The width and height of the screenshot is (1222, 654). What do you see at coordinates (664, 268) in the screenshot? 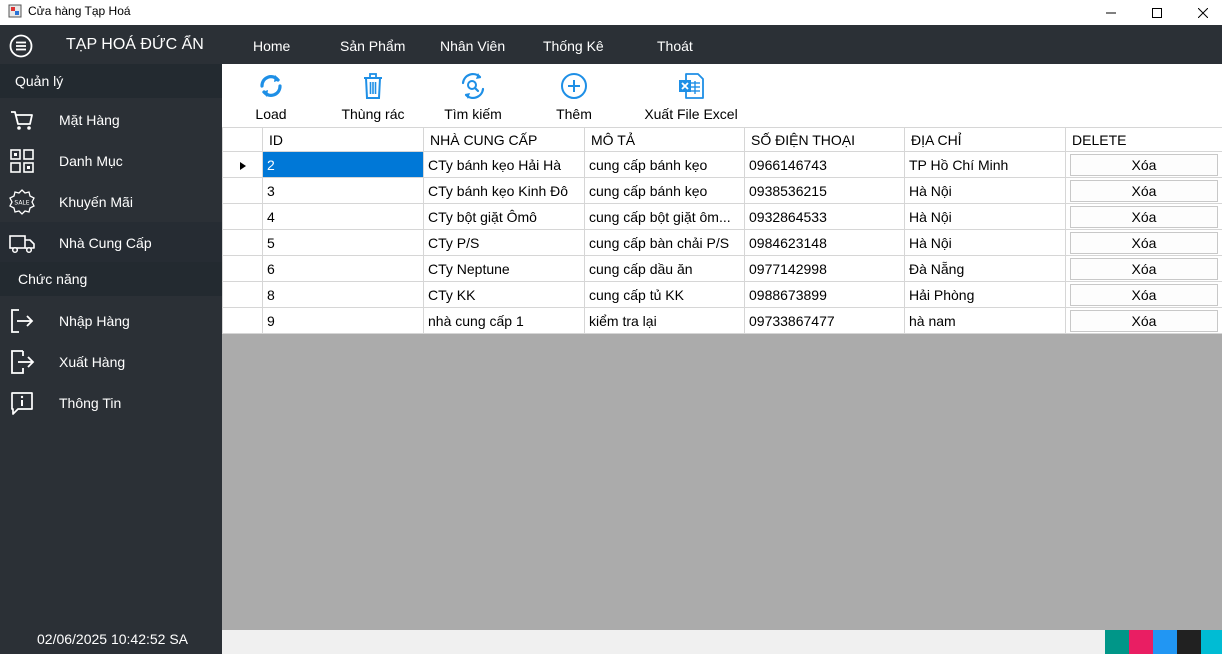
I see `cell-desc: cung cấp dầu ăn` at bounding box center [664, 268].